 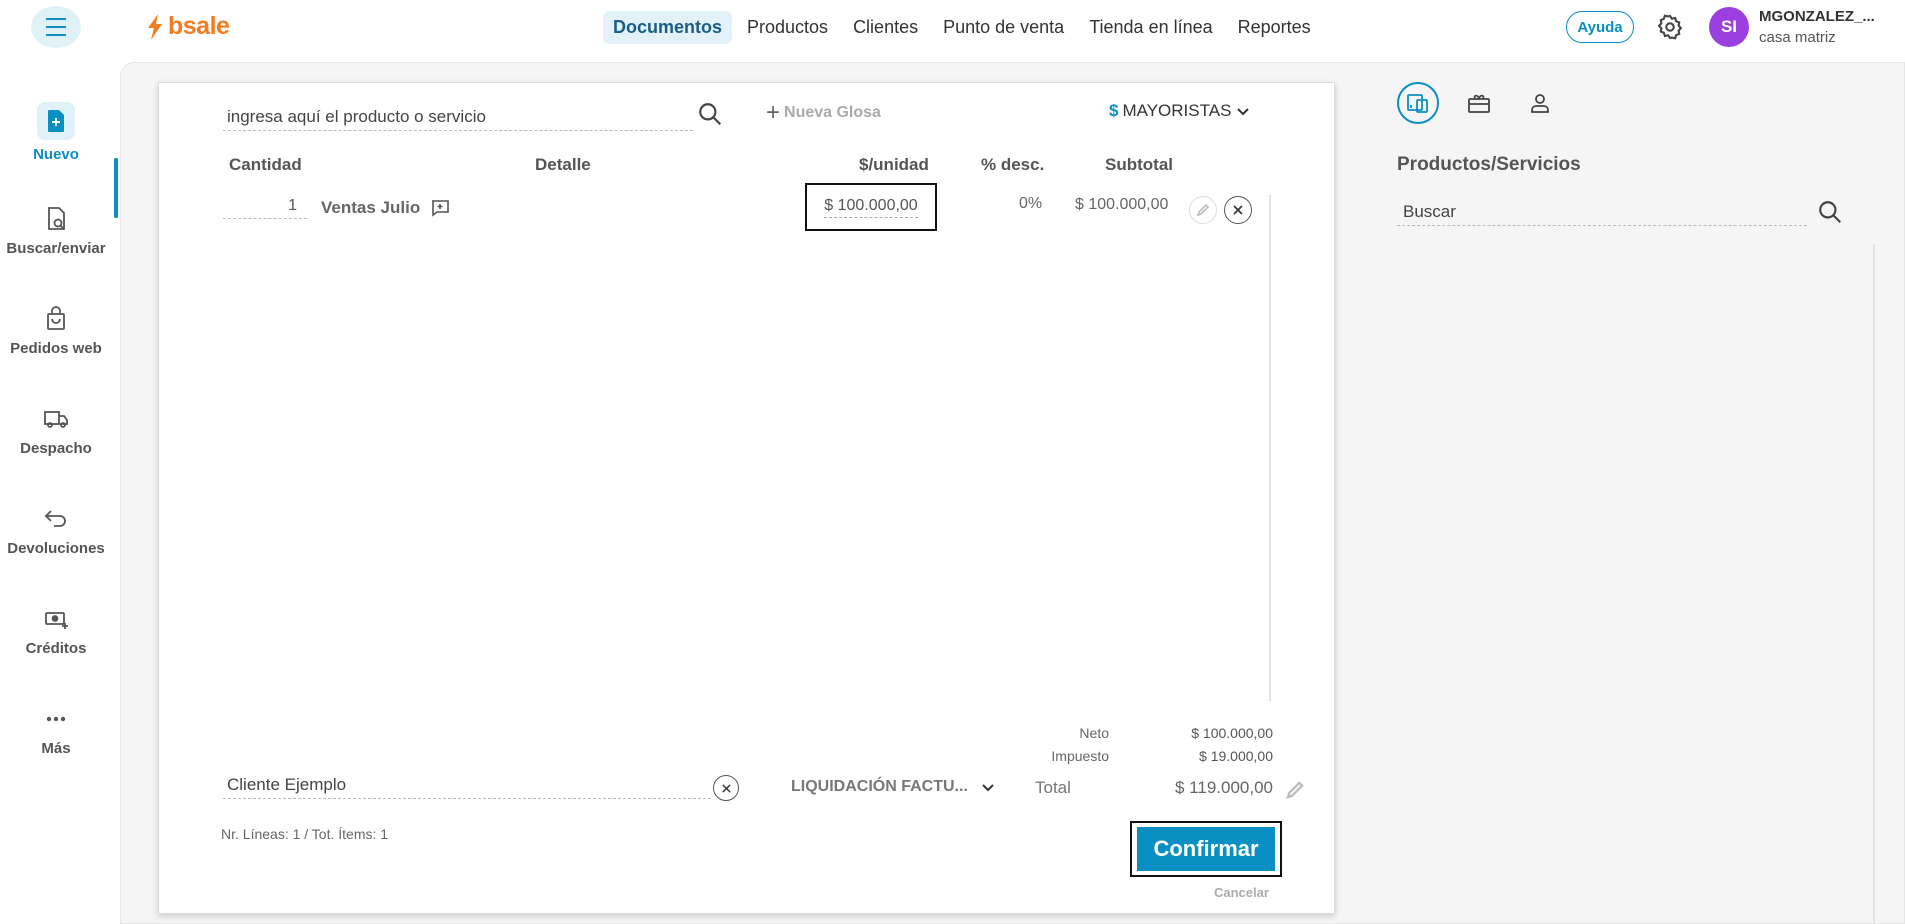 What do you see at coordinates (265, 208) in the screenshot?
I see `quantity-field: 1` at bounding box center [265, 208].